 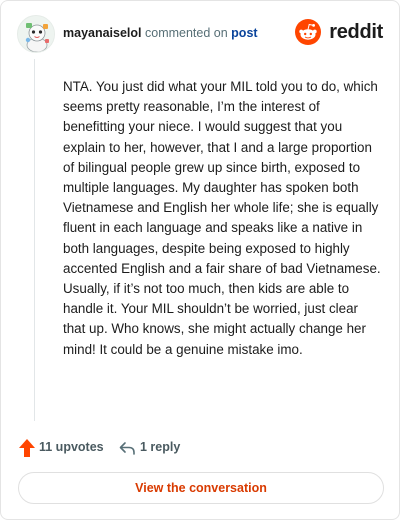 I want to click on thread-line, so click(x=34, y=240).